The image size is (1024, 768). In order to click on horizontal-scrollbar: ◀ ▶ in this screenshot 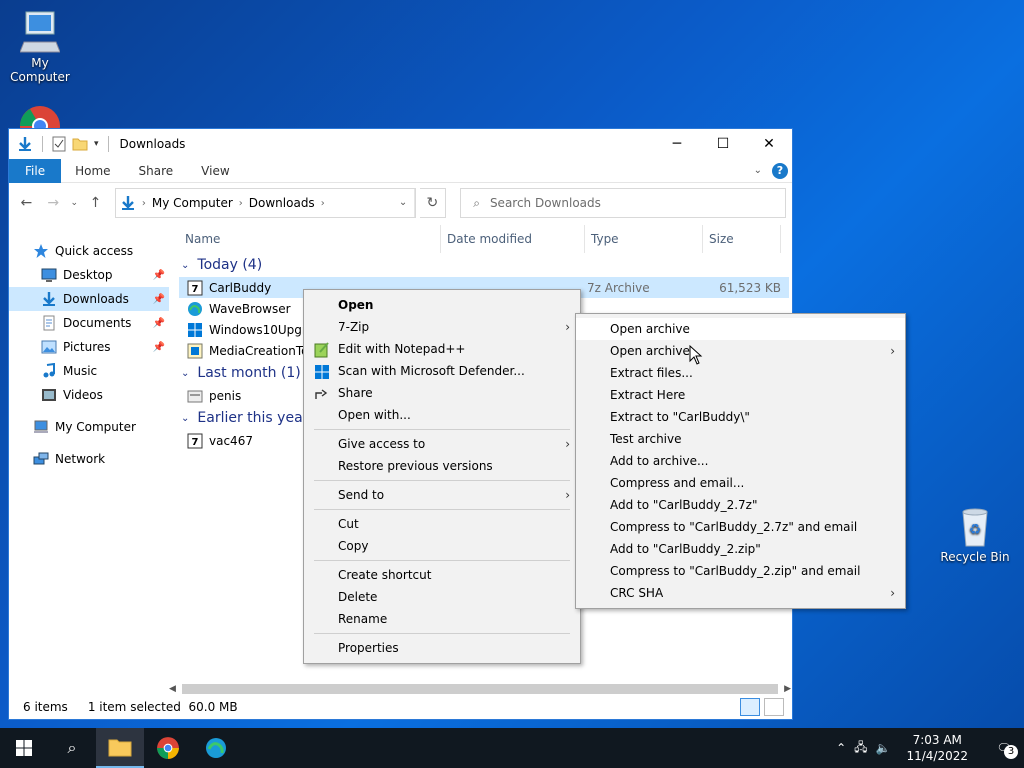, I will do `click(480, 689)`.